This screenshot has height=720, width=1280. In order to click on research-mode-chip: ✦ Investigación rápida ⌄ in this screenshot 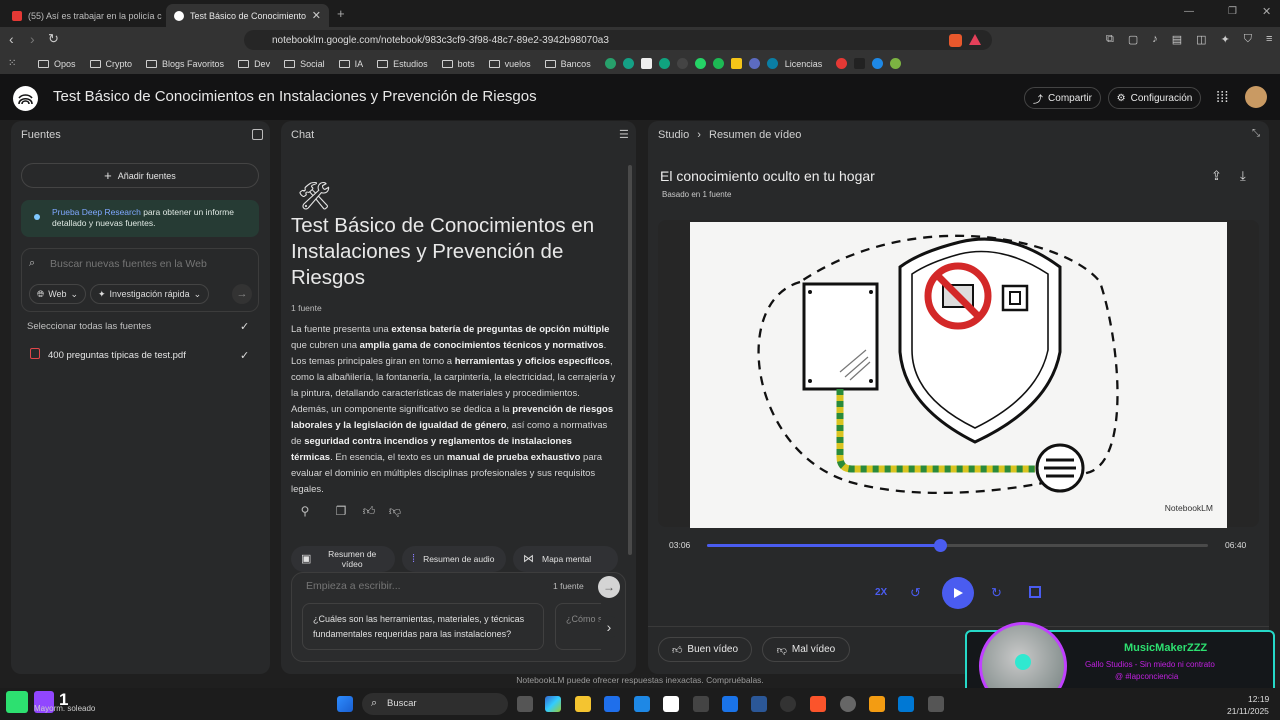, I will do `click(150, 294)`.